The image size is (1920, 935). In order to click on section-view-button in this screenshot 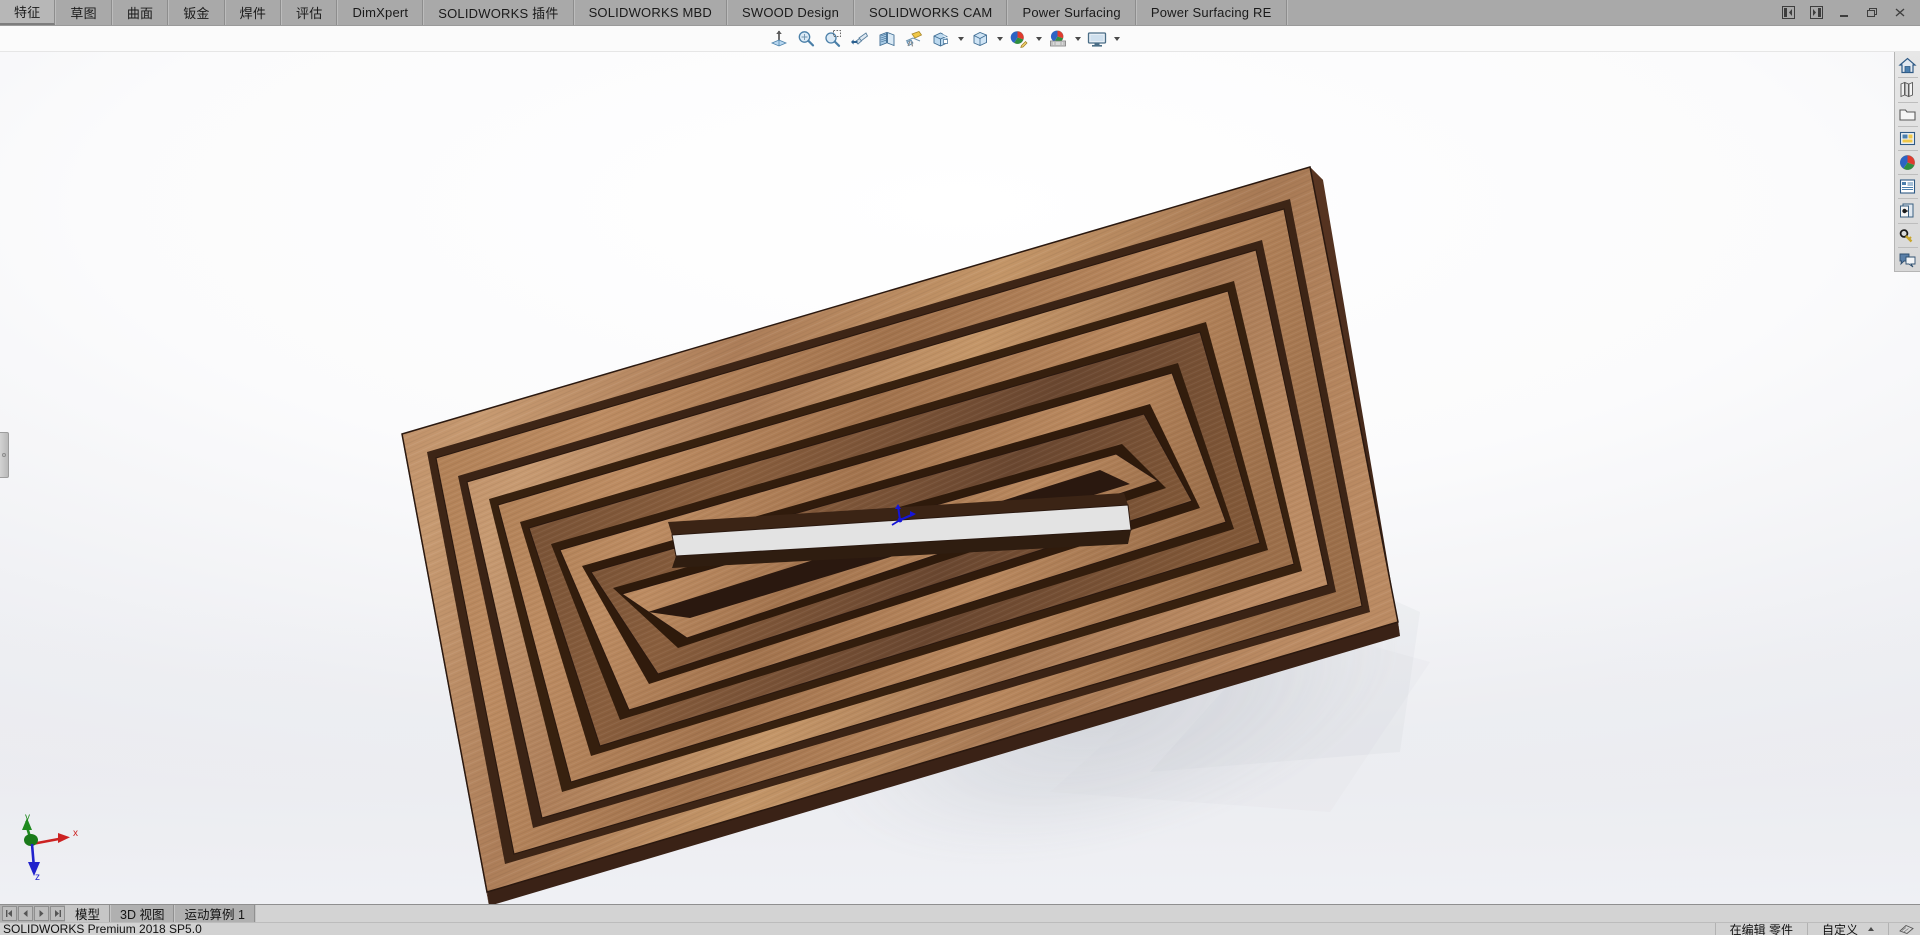, I will do `click(887, 39)`.